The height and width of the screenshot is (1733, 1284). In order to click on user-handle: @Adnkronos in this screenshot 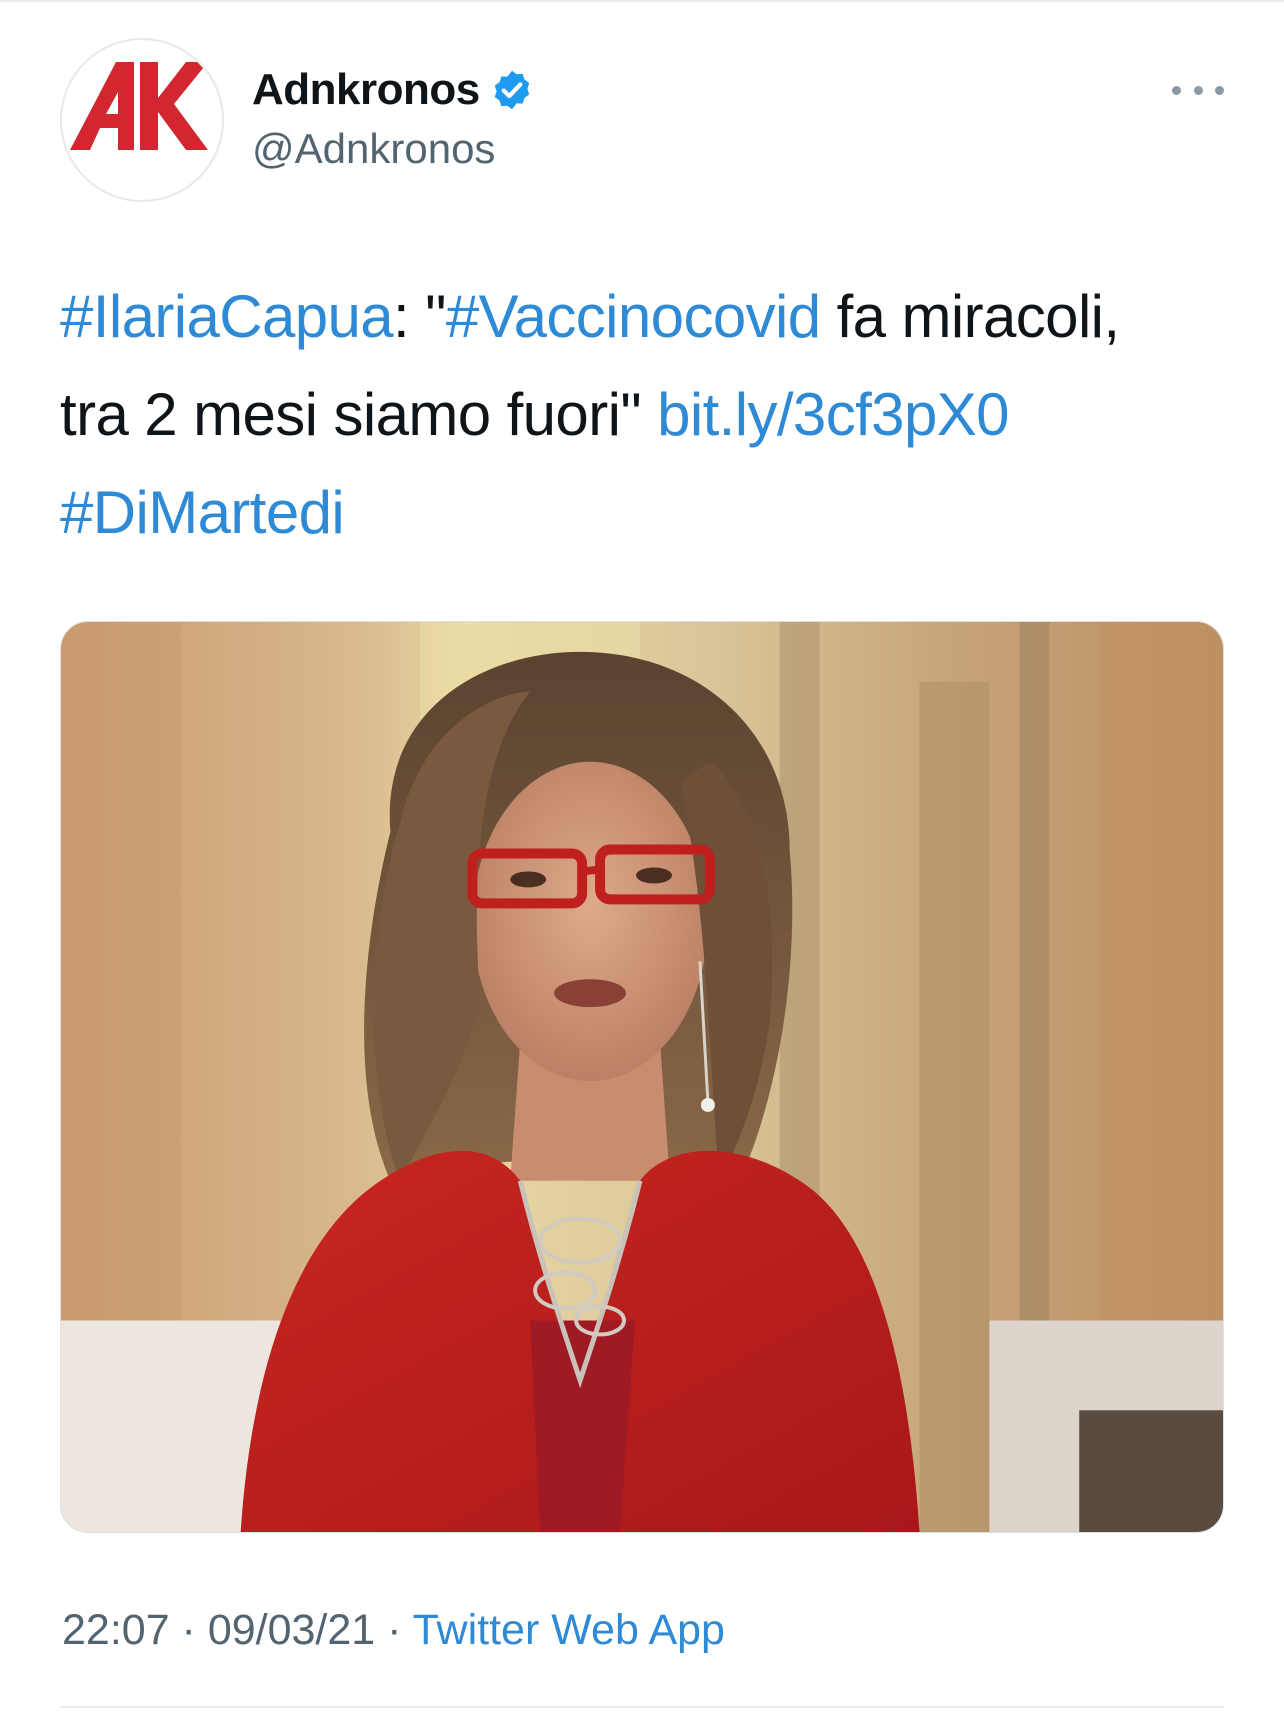, I will do `click(373, 149)`.